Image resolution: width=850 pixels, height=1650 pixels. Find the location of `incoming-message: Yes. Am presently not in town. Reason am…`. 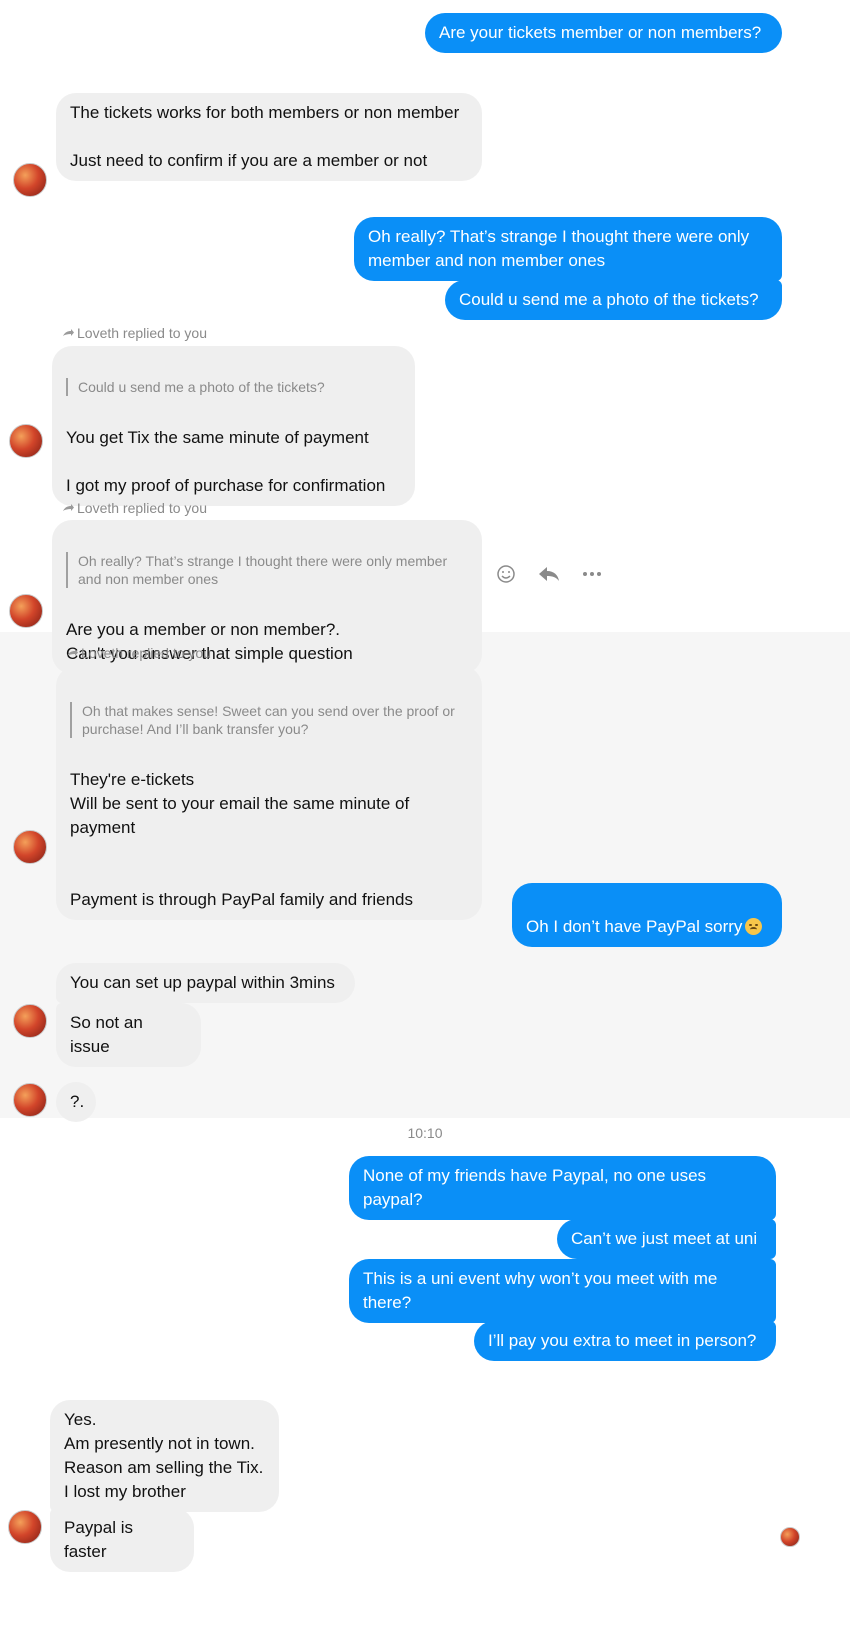

incoming-message: Yes. Am presently not in town. Reason am… is located at coordinates (164, 1456).